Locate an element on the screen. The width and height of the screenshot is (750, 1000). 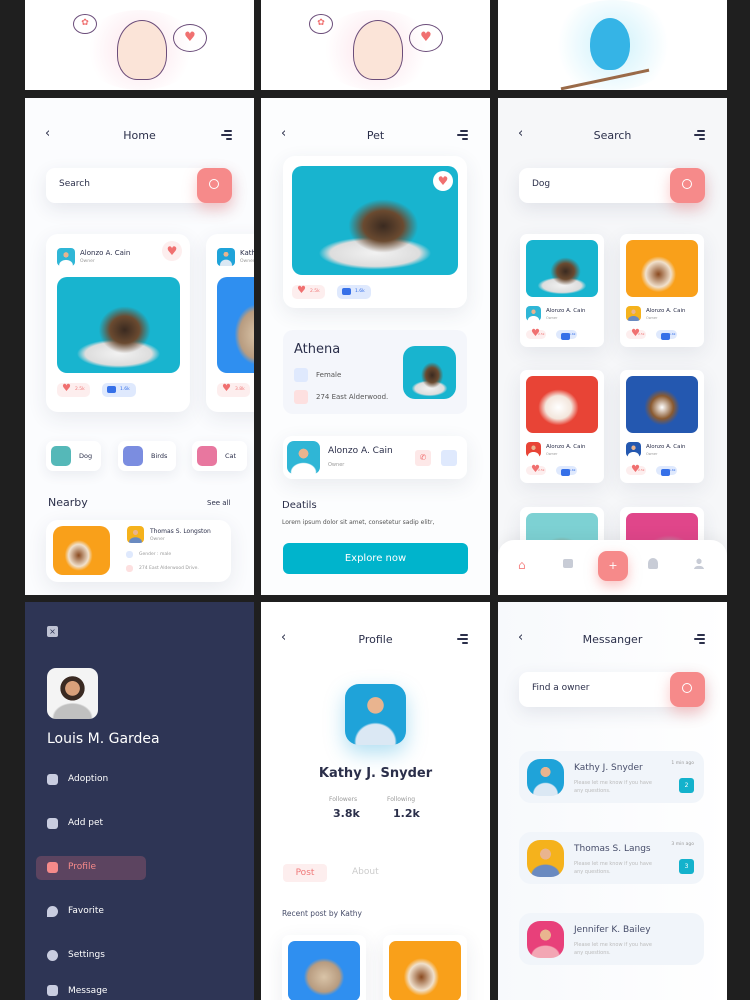
category-birds: Birds is located at coordinates (147, 456).